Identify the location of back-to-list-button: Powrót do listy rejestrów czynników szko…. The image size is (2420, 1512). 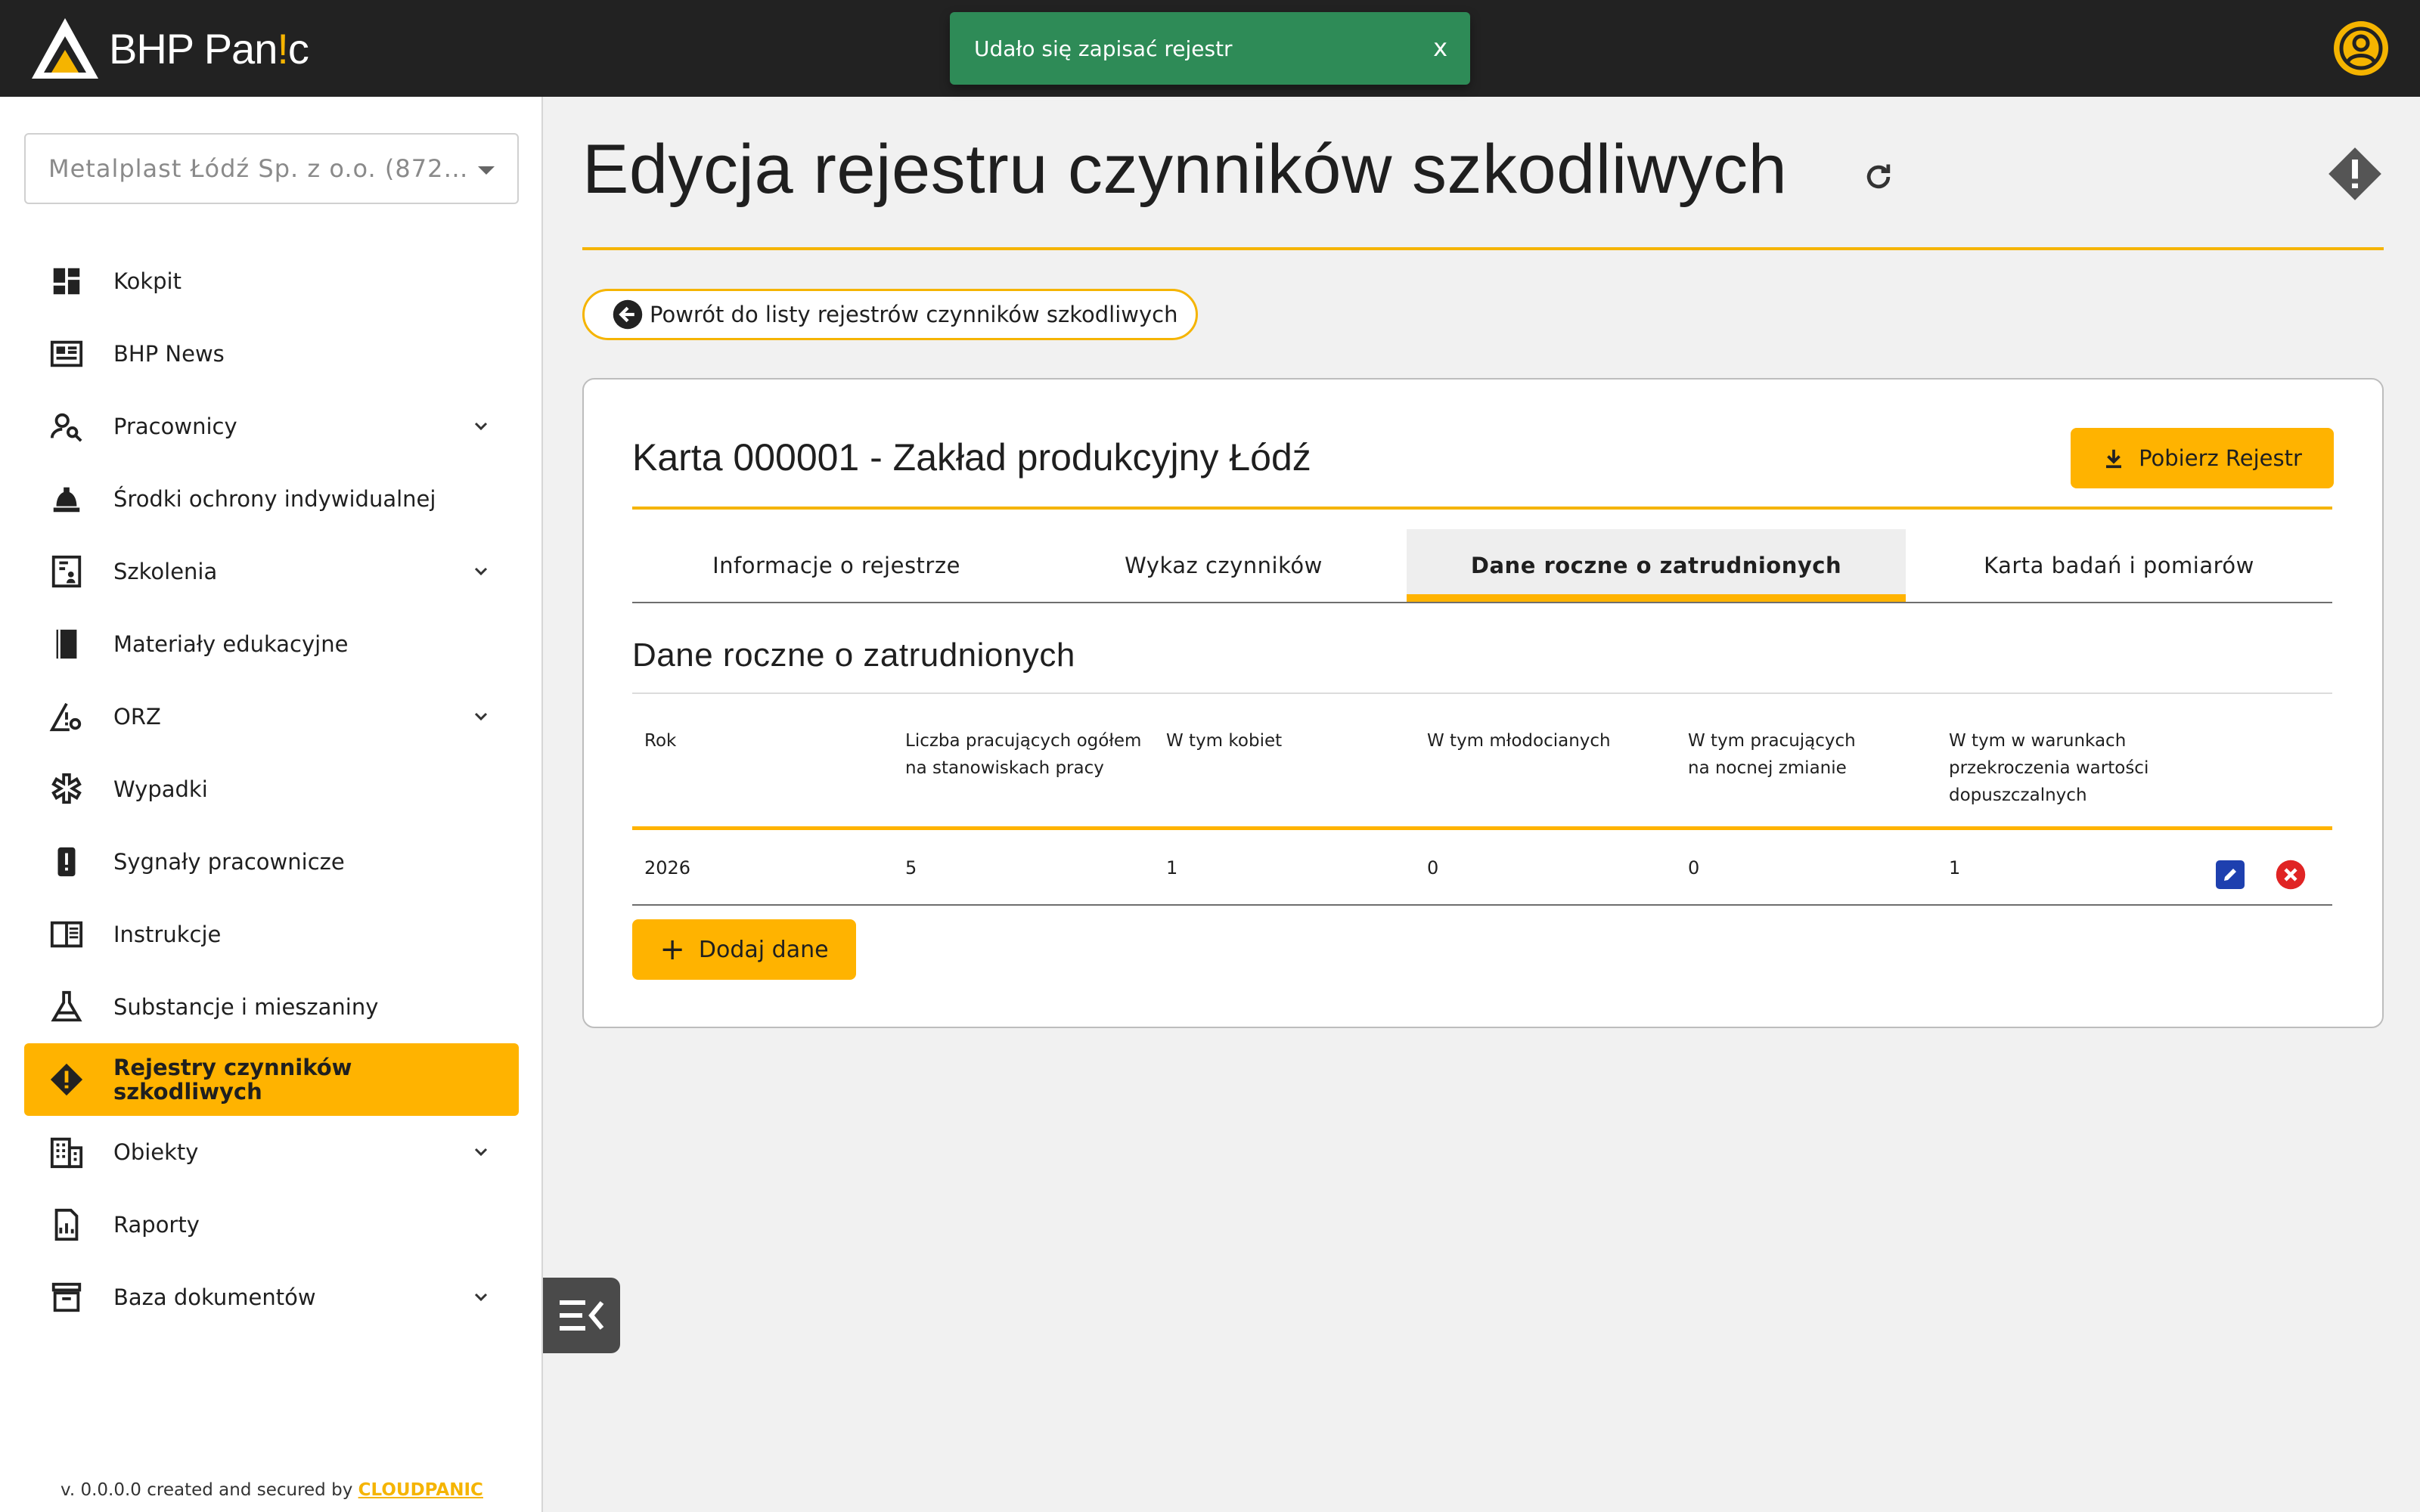
(890, 315).